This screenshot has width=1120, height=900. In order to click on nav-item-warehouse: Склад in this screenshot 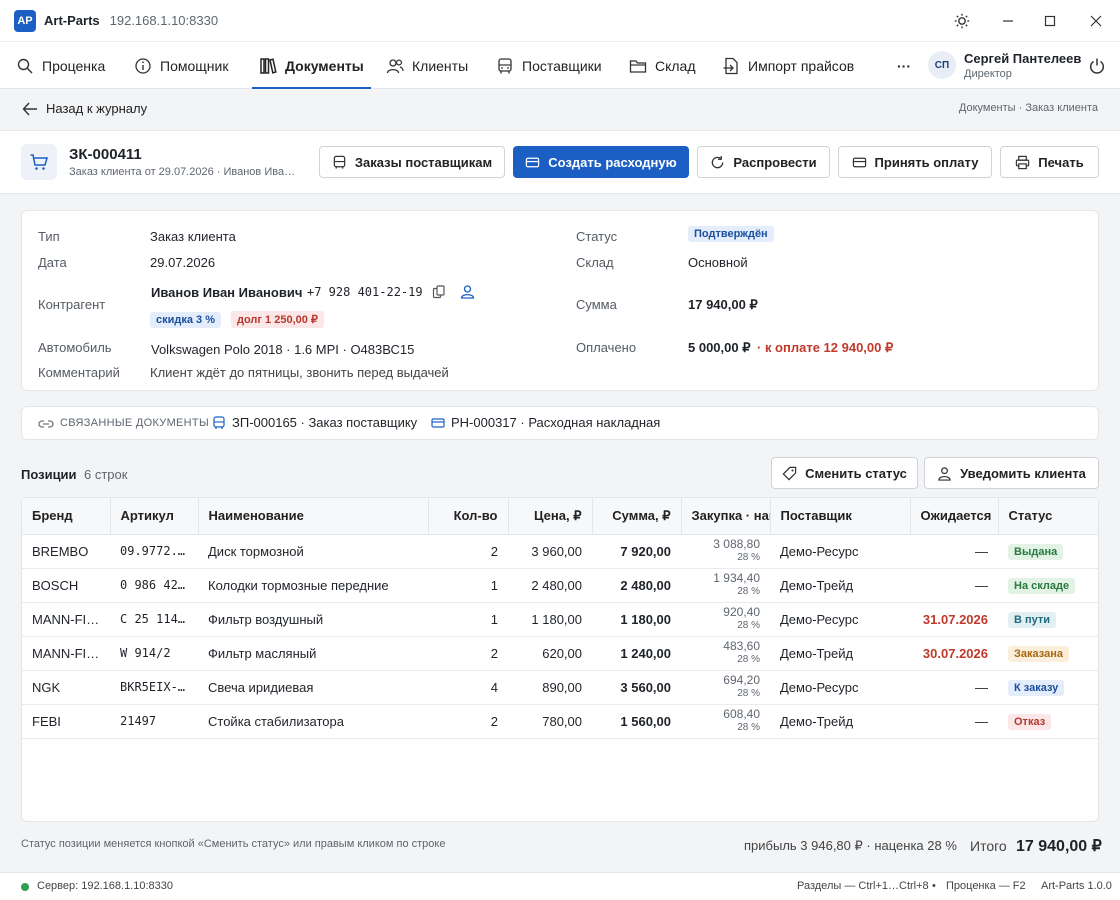, I will do `click(662, 65)`.